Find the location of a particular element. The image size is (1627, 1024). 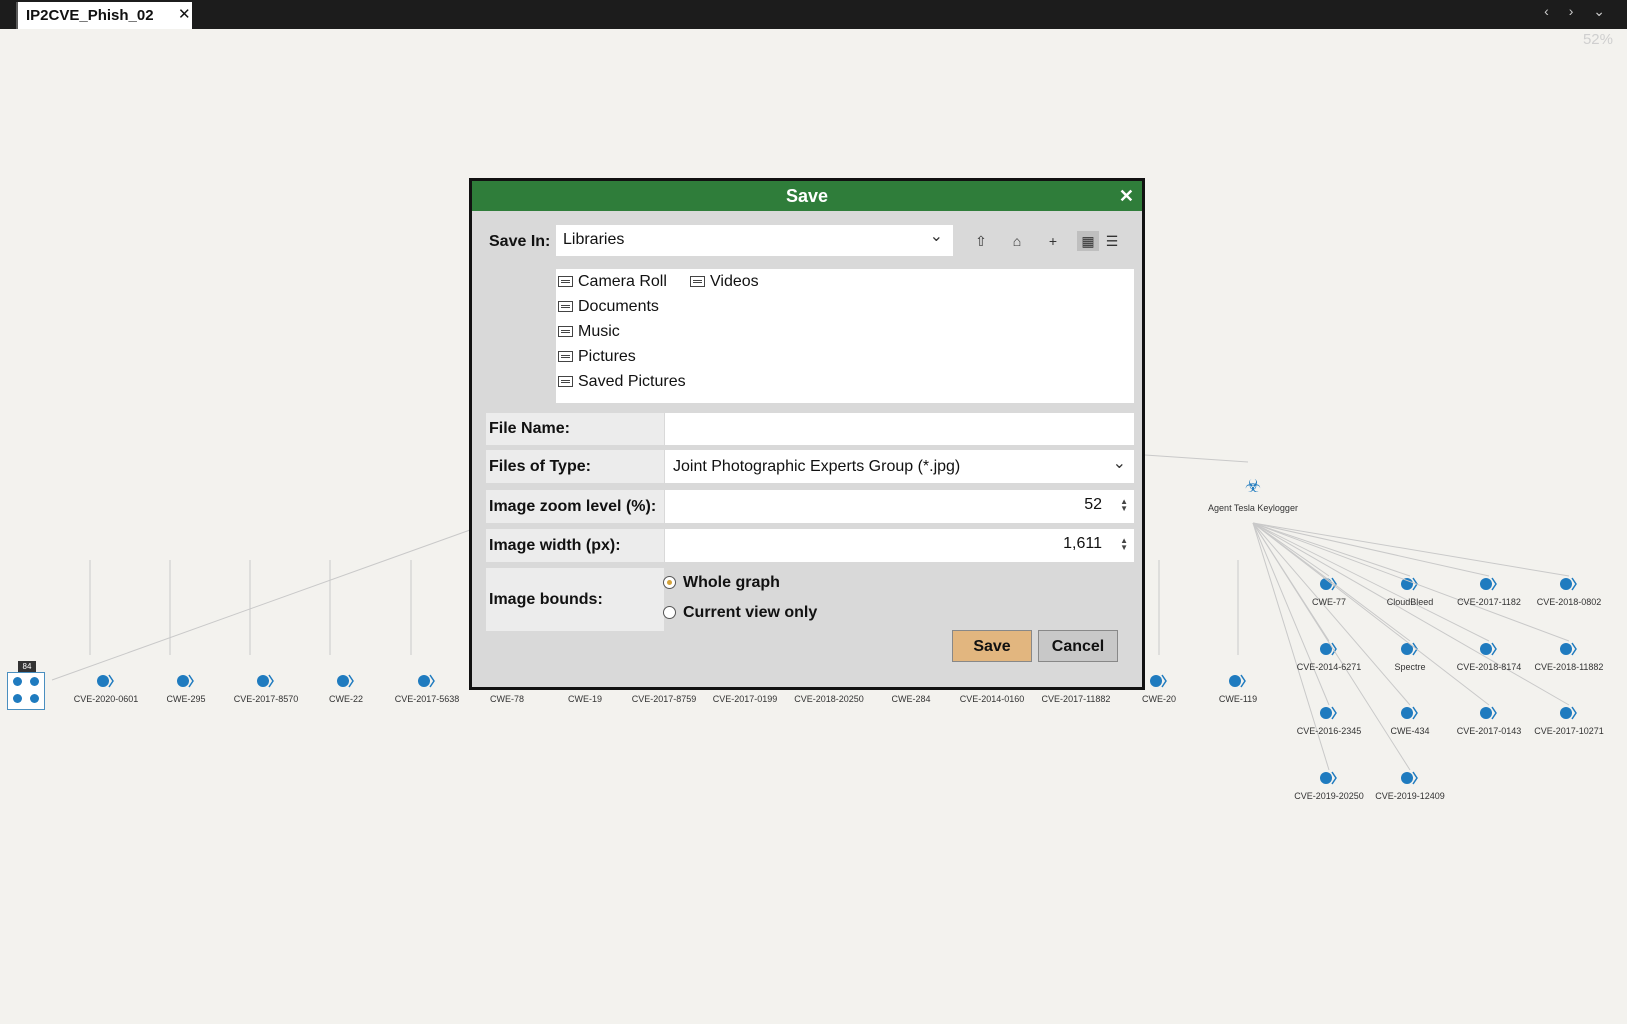

zoom-value: 52 is located at coordinates (1093, 504).